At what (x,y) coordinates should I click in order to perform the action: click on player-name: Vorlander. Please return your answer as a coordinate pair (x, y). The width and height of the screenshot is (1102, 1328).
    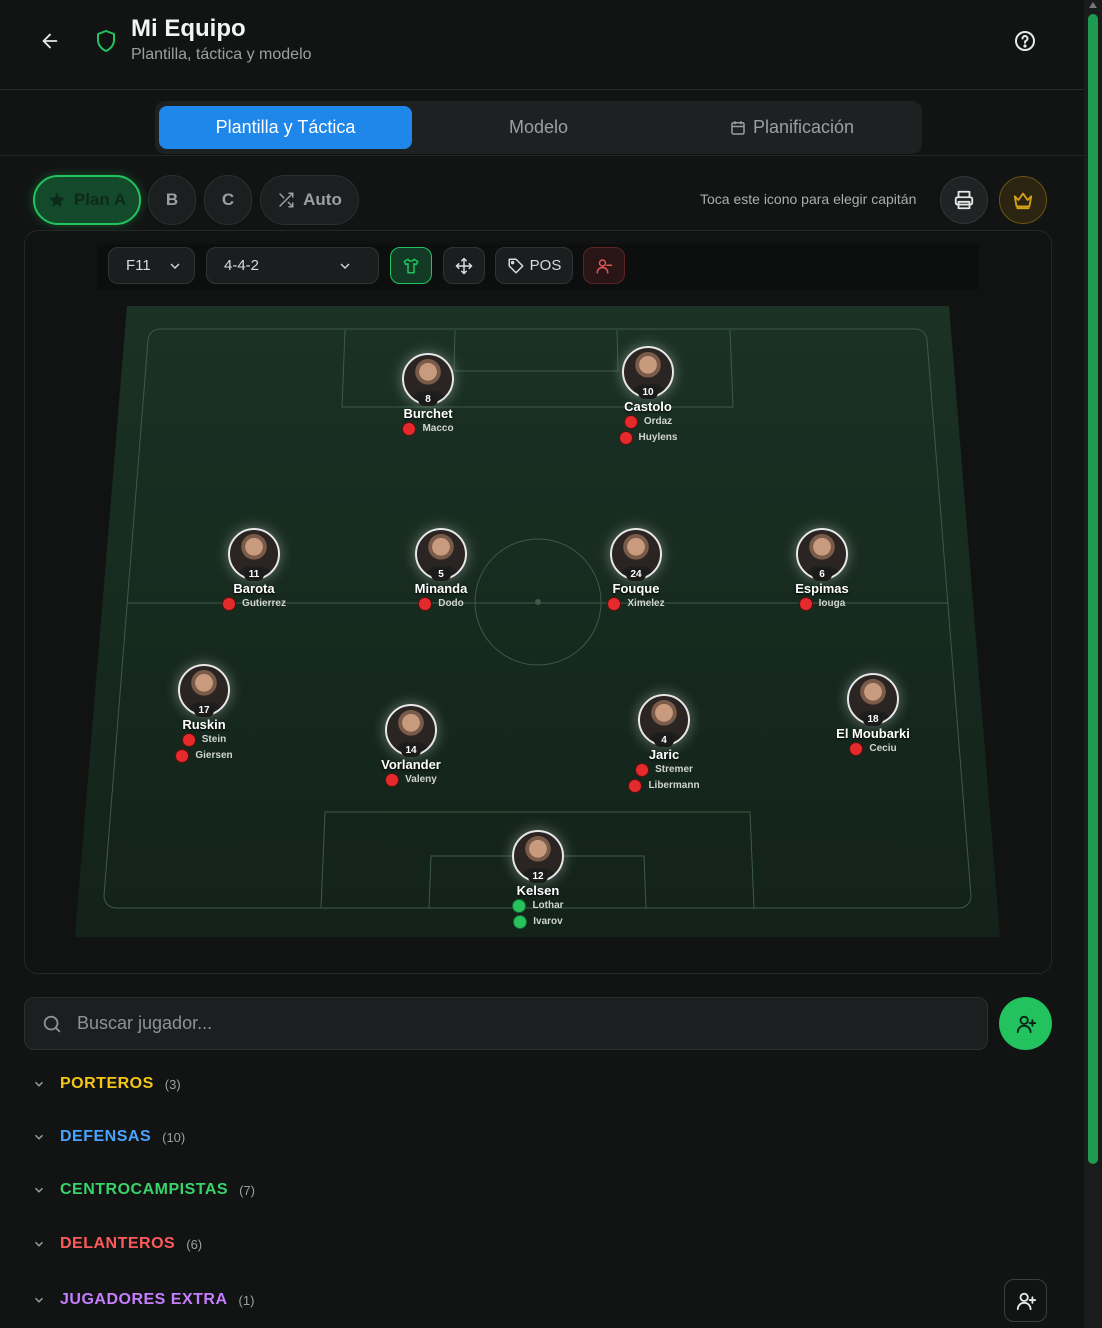
    Looking at the image, I should click on (411, 764).